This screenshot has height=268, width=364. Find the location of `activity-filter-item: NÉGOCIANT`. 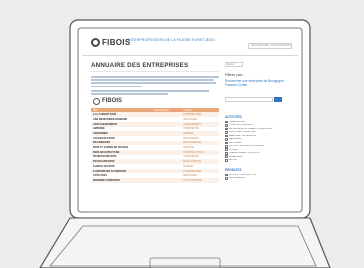

activity-filter-item: NÉGOCIANT is located at coordinates (258, 143).